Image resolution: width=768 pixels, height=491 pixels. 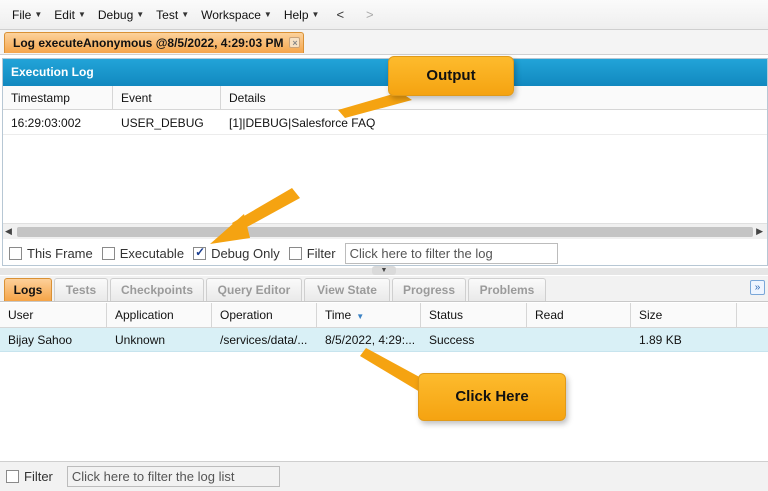 I want to click on tab-problems: Problems, so click(x=507, y=289).